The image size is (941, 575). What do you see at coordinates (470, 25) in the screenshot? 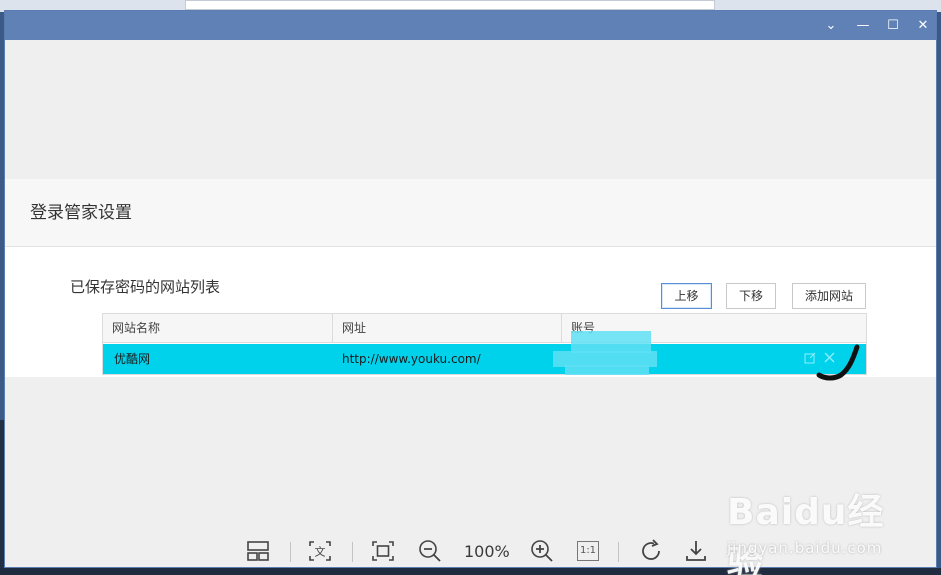
I see `title-bar: ⌄ — ☐ ✕` at bounding box center [470, 25].